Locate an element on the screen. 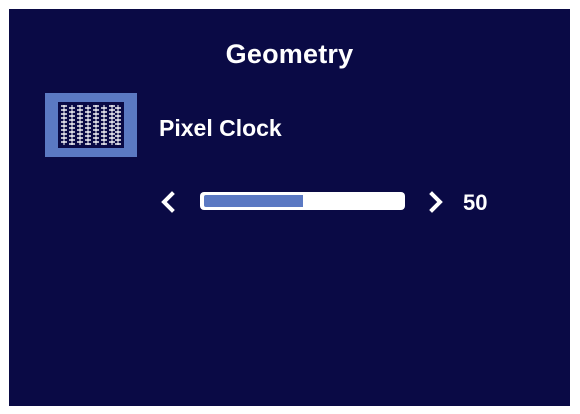 This screenshot has width=580, height=414. decrease-arrow-icon is located at coordinates (168, 202).